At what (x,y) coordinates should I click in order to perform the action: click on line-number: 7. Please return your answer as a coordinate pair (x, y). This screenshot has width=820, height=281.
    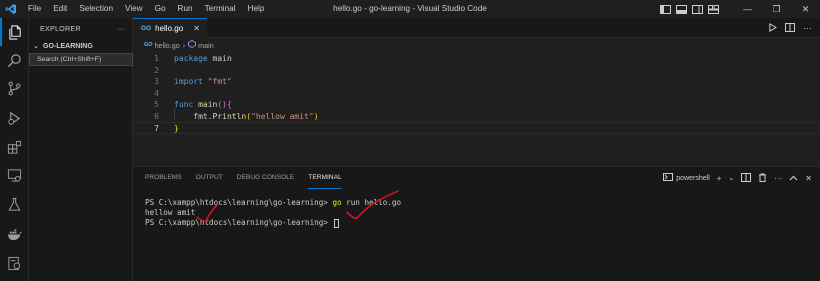
    Looking at the image, I should click on (156, 128).